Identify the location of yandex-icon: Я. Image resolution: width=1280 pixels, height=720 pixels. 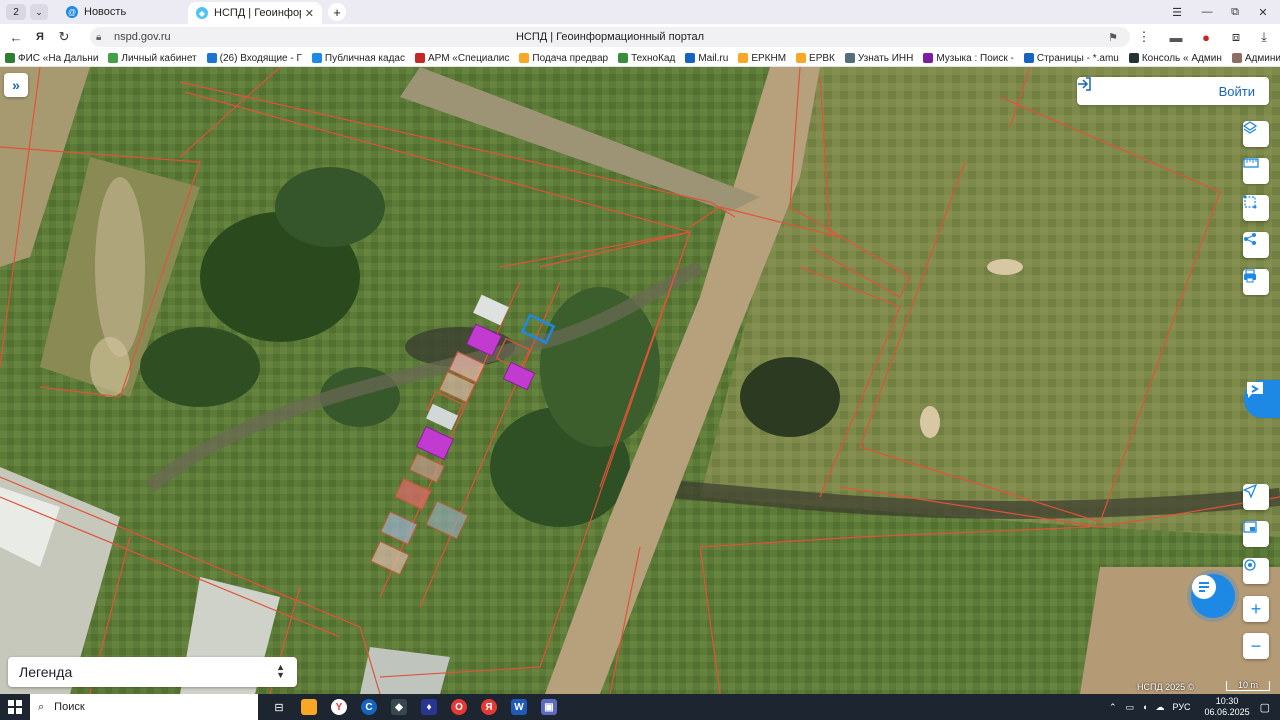
(489, 707).